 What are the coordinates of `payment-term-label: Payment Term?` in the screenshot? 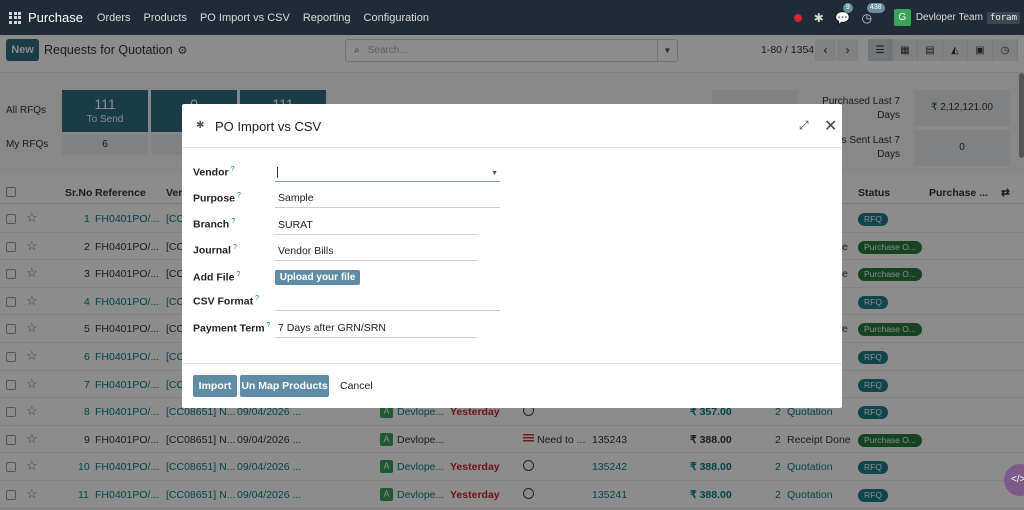 It's located at (232, 328).